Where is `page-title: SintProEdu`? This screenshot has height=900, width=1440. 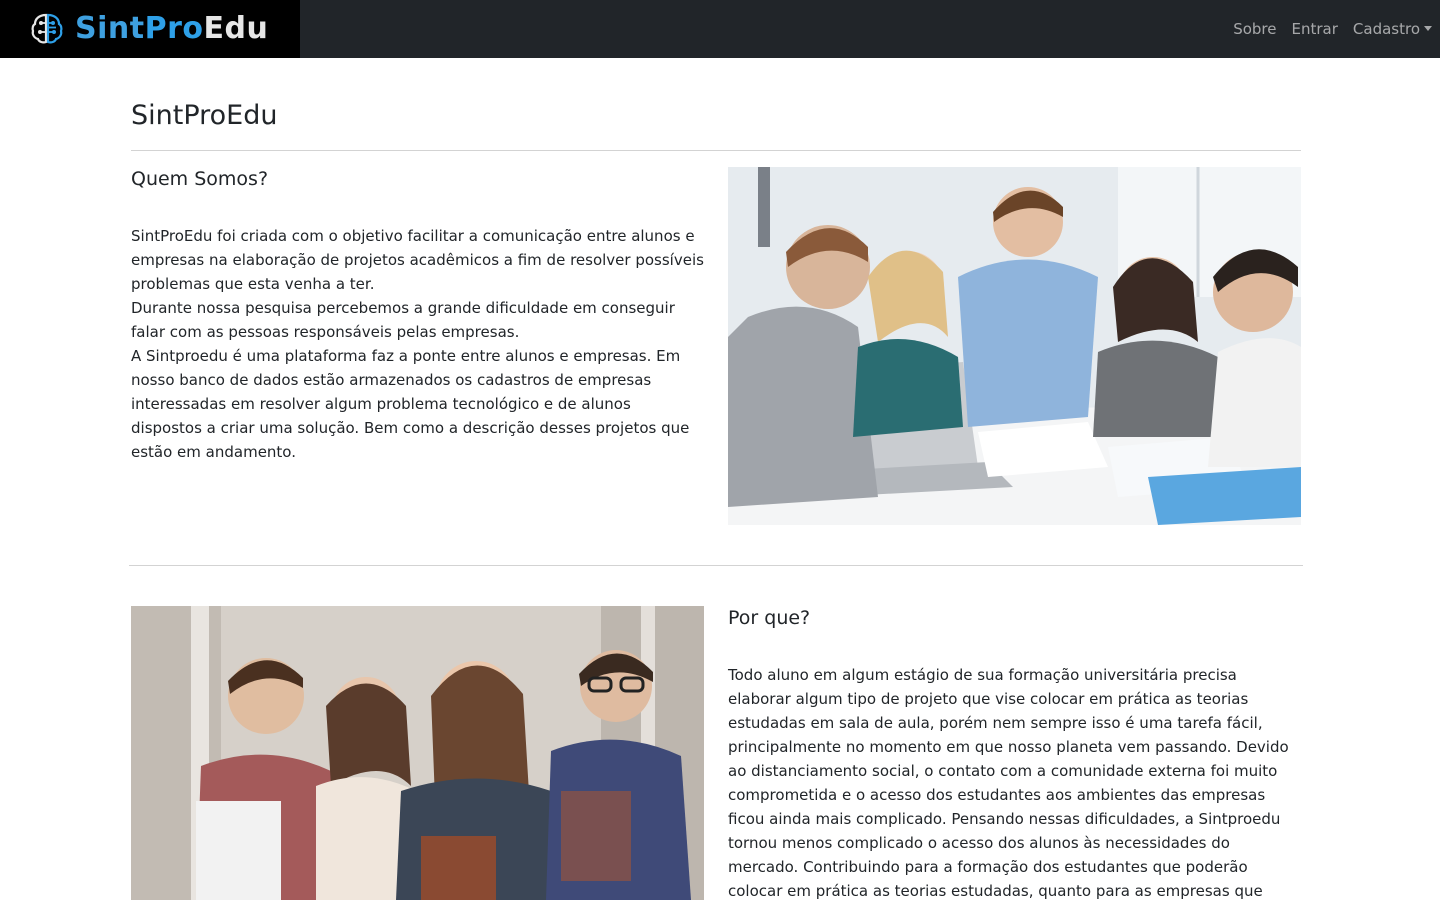 page-title: SintProEdu is located at coordinates (204, 115).